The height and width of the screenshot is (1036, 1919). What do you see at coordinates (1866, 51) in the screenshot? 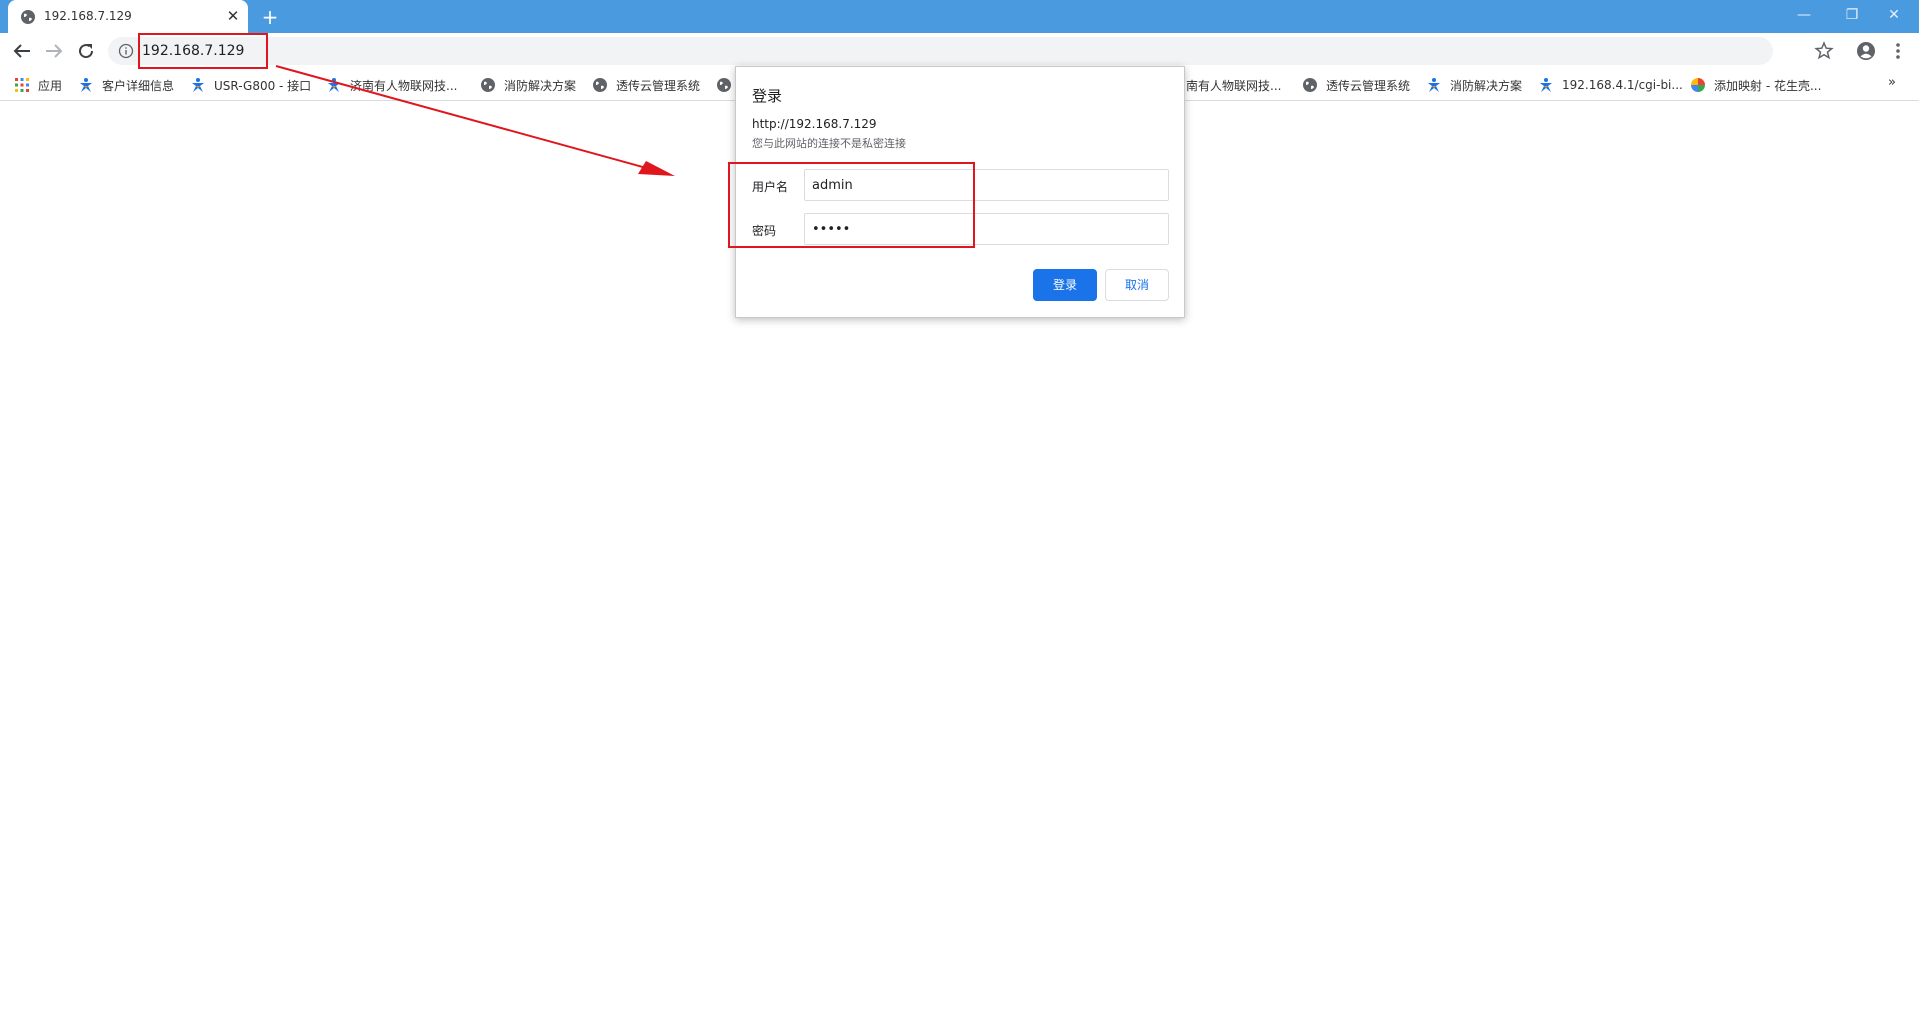
I see `profile-avatar-icon` at bounding box center [1866, 51].